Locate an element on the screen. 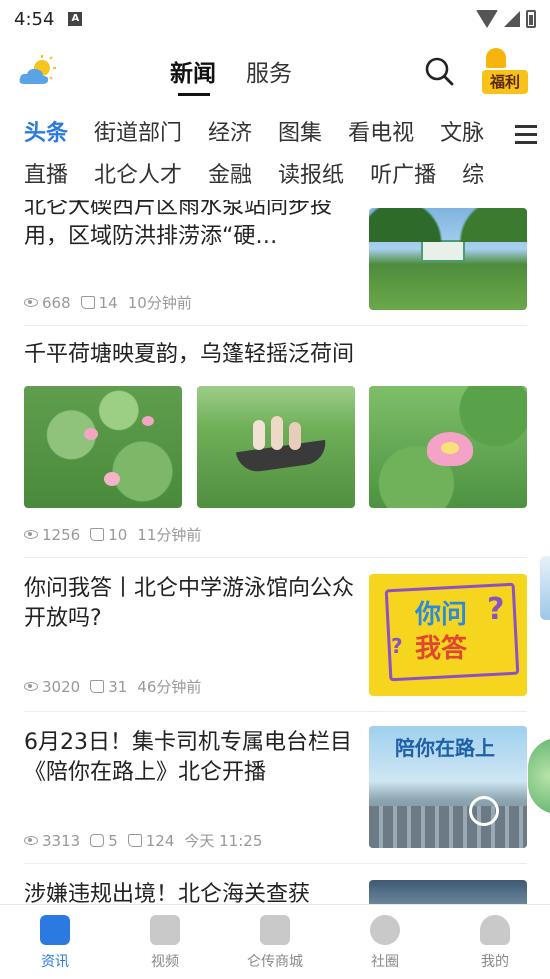 The height and width of the screenshot is (979, 550). category-tab: 街道部门 is located at coordinates (138, 135).